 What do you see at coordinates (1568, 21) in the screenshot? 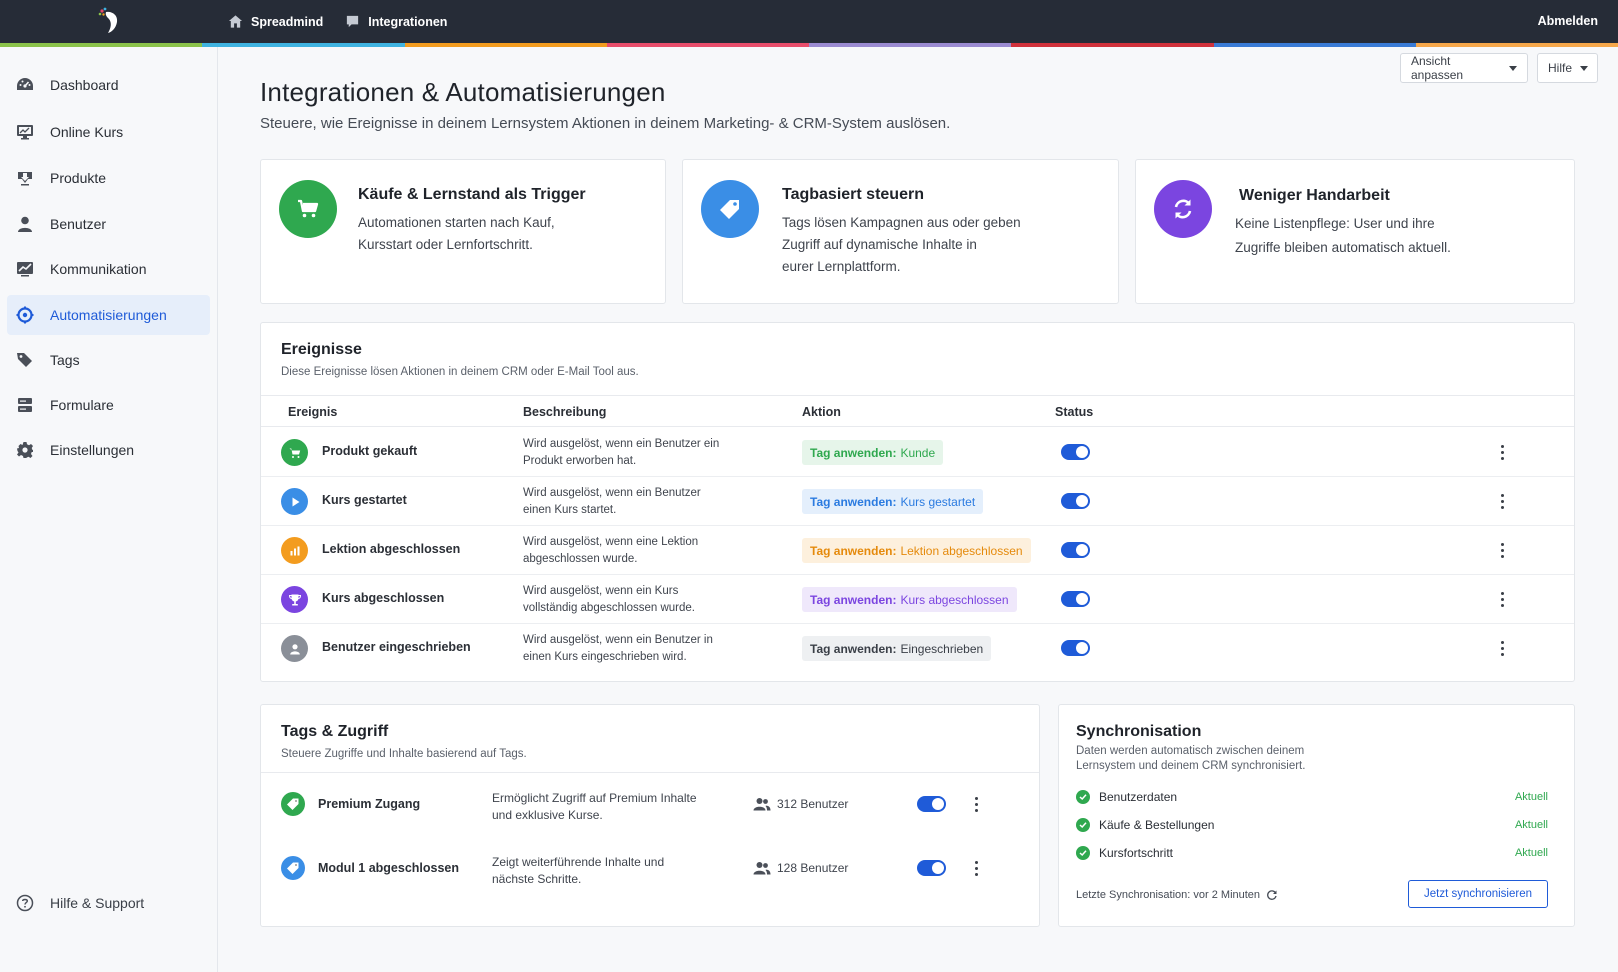
I see `logout-link: Abmelden` at bounding box center [1568, 21].